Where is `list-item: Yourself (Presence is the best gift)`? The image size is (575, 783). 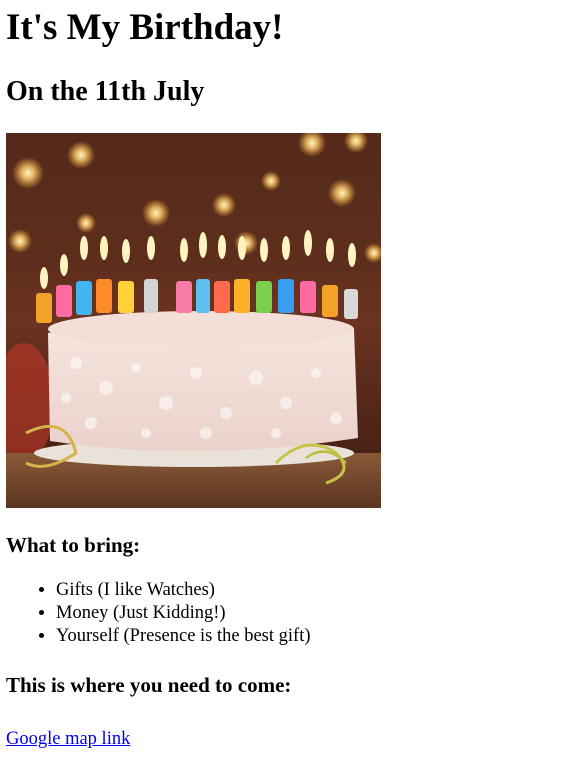
list-item: Yourself (Presence is the best gift) is located at coordinates (312, 636).